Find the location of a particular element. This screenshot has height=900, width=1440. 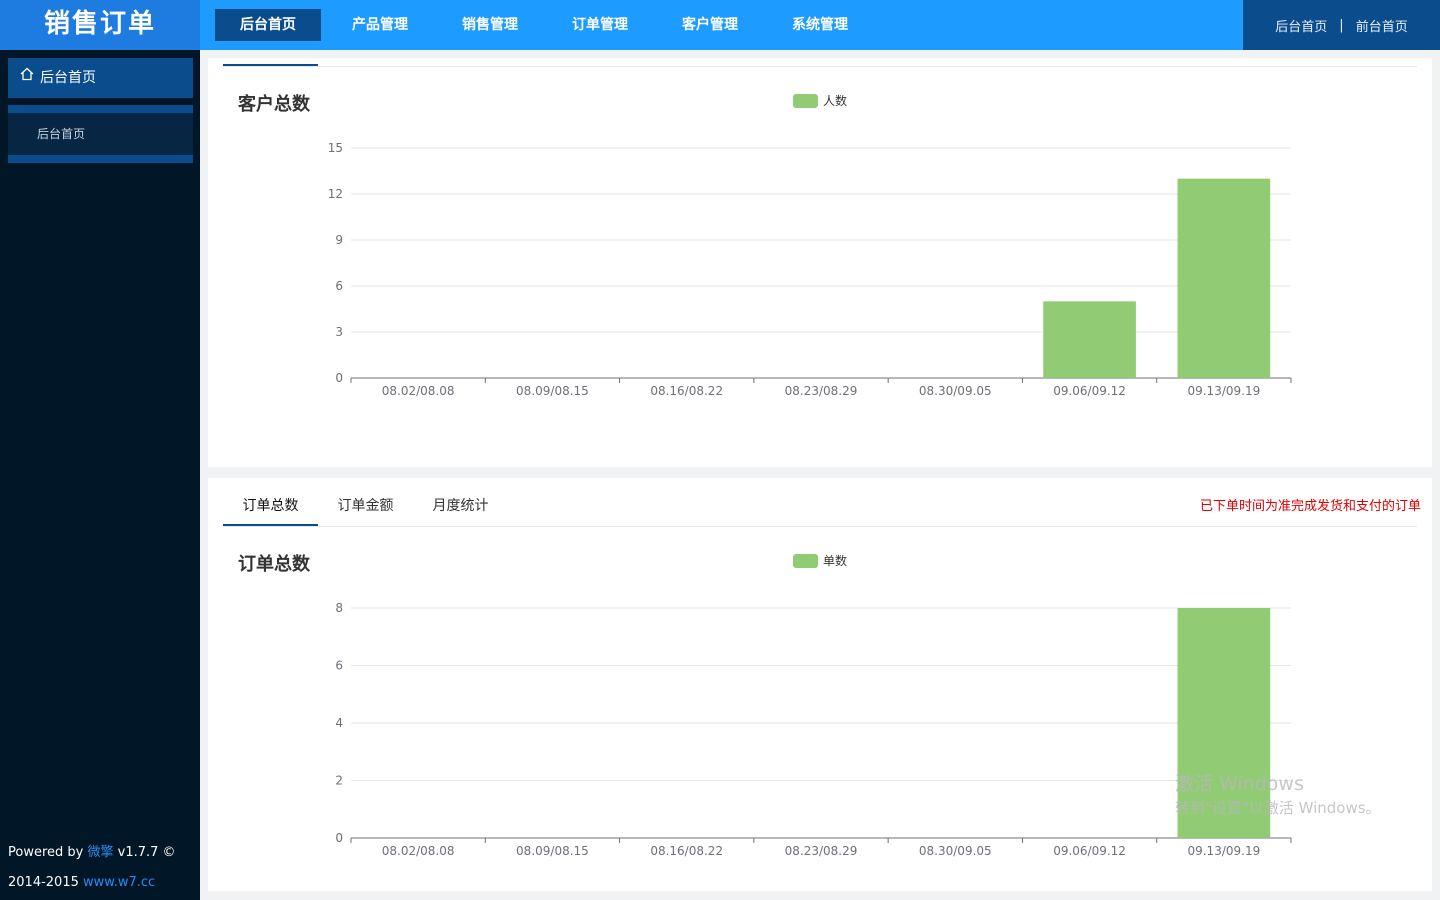

site-link: www.w7.cc is located at coordinates (119, 882).